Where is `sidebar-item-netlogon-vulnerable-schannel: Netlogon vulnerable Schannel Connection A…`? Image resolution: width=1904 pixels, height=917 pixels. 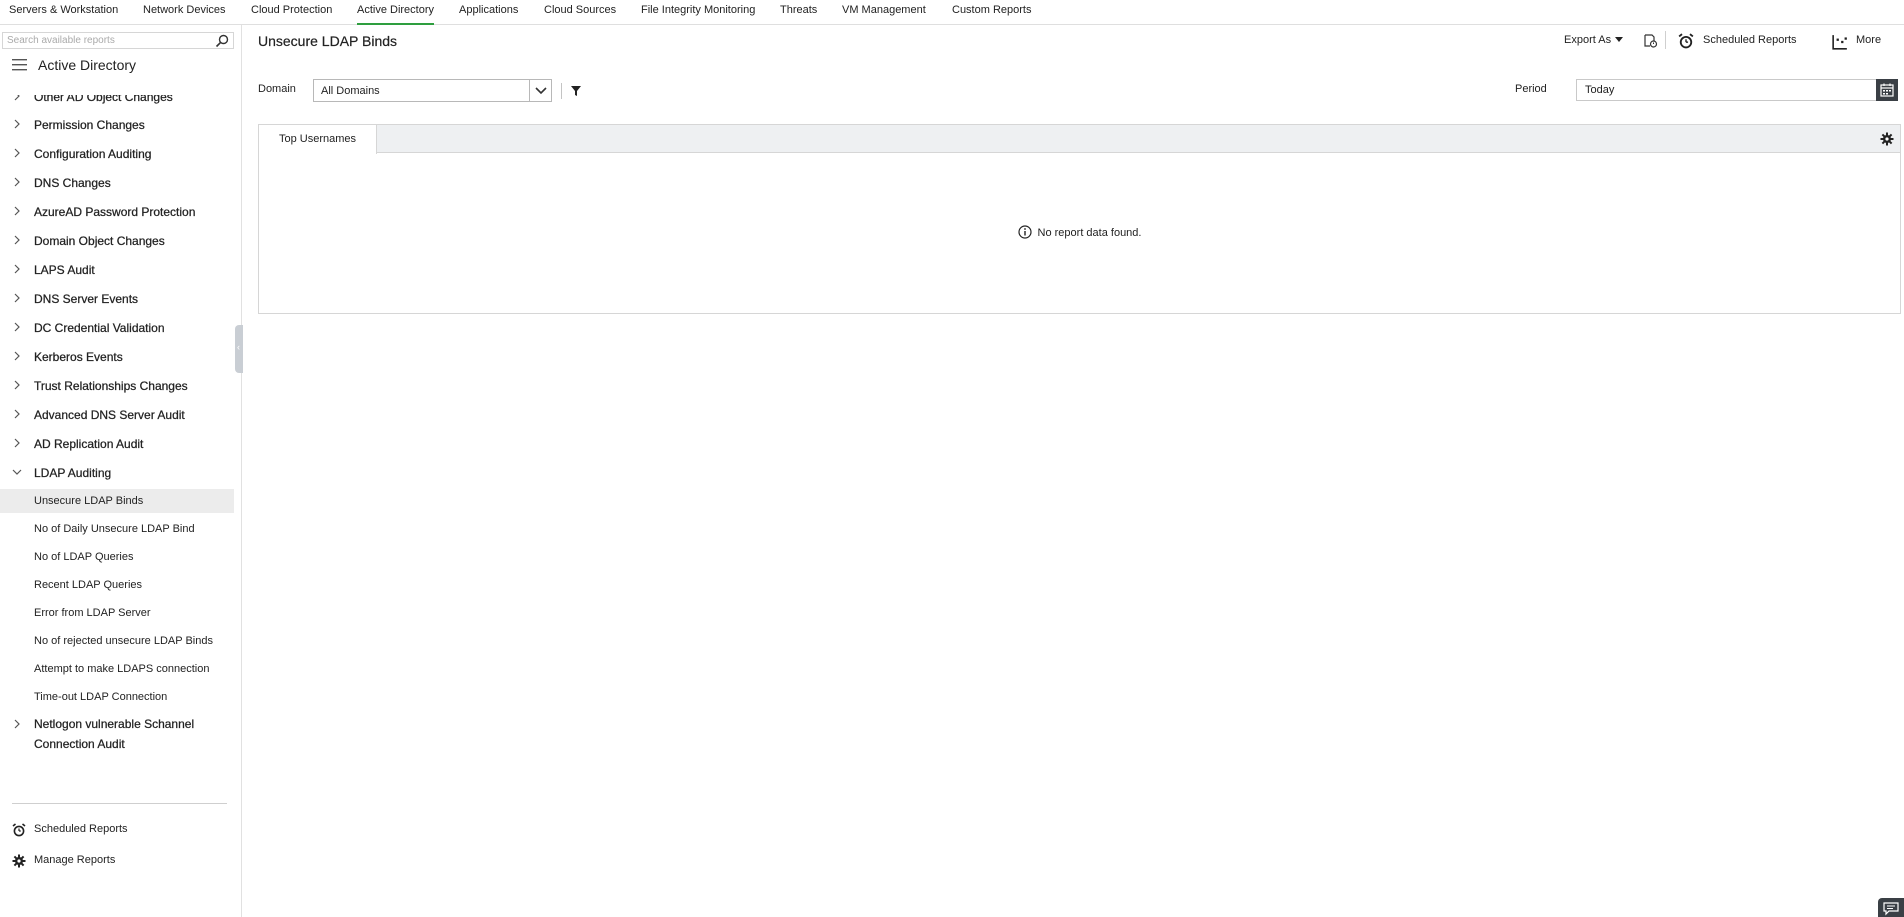
sidebar-item-netlogon-vulnerable-schannel: Netlogon vulnerable Schannel Connection A… is located at coordinates (117, 734).